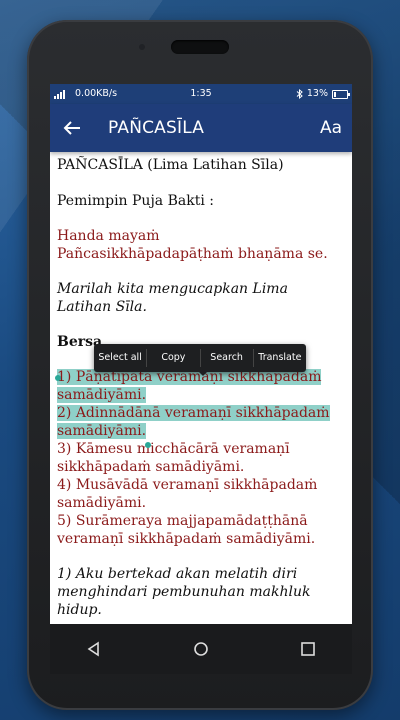 This screenshot has width=400, height=720. Describe the element at coordinates (177, 574) in the screenshot. I see `translation-line: 1) Aku bertekad akan melatih diri` at that location.